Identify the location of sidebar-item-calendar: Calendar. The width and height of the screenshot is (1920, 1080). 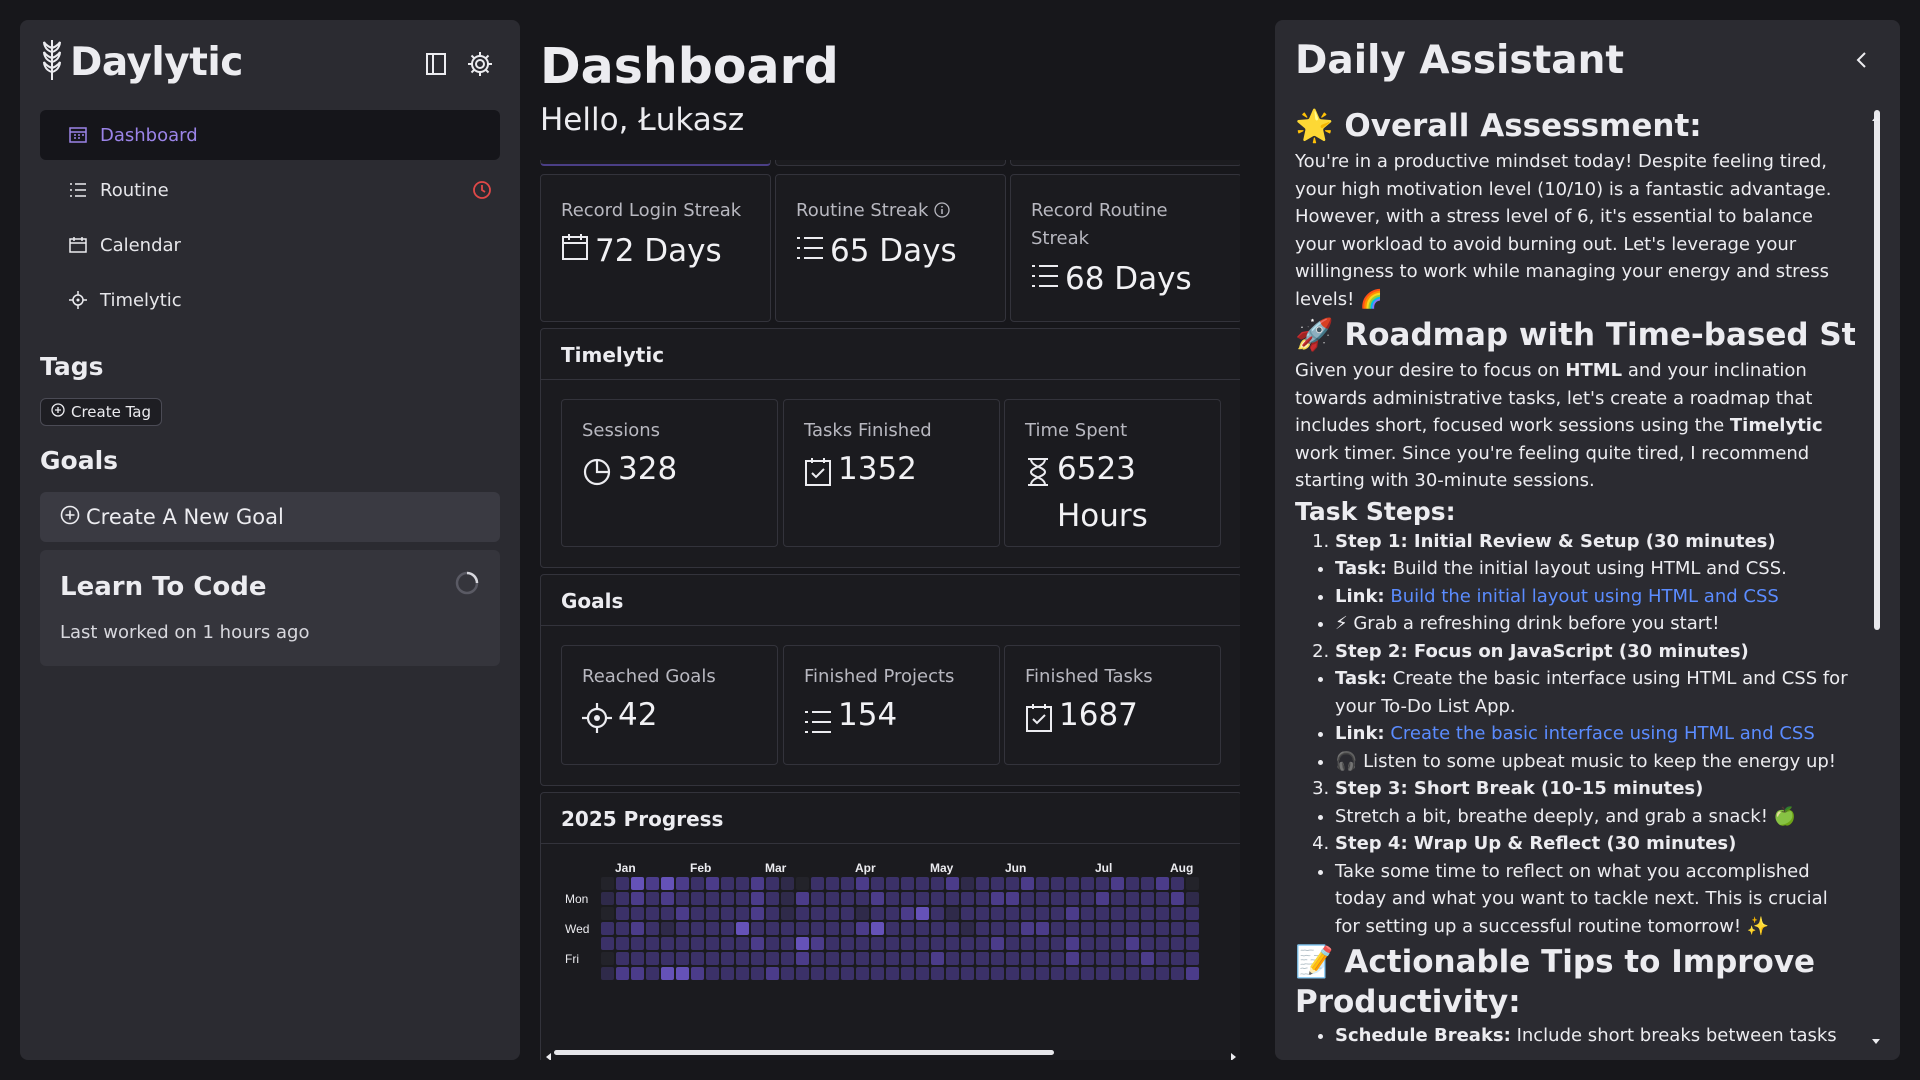
(270, 245).